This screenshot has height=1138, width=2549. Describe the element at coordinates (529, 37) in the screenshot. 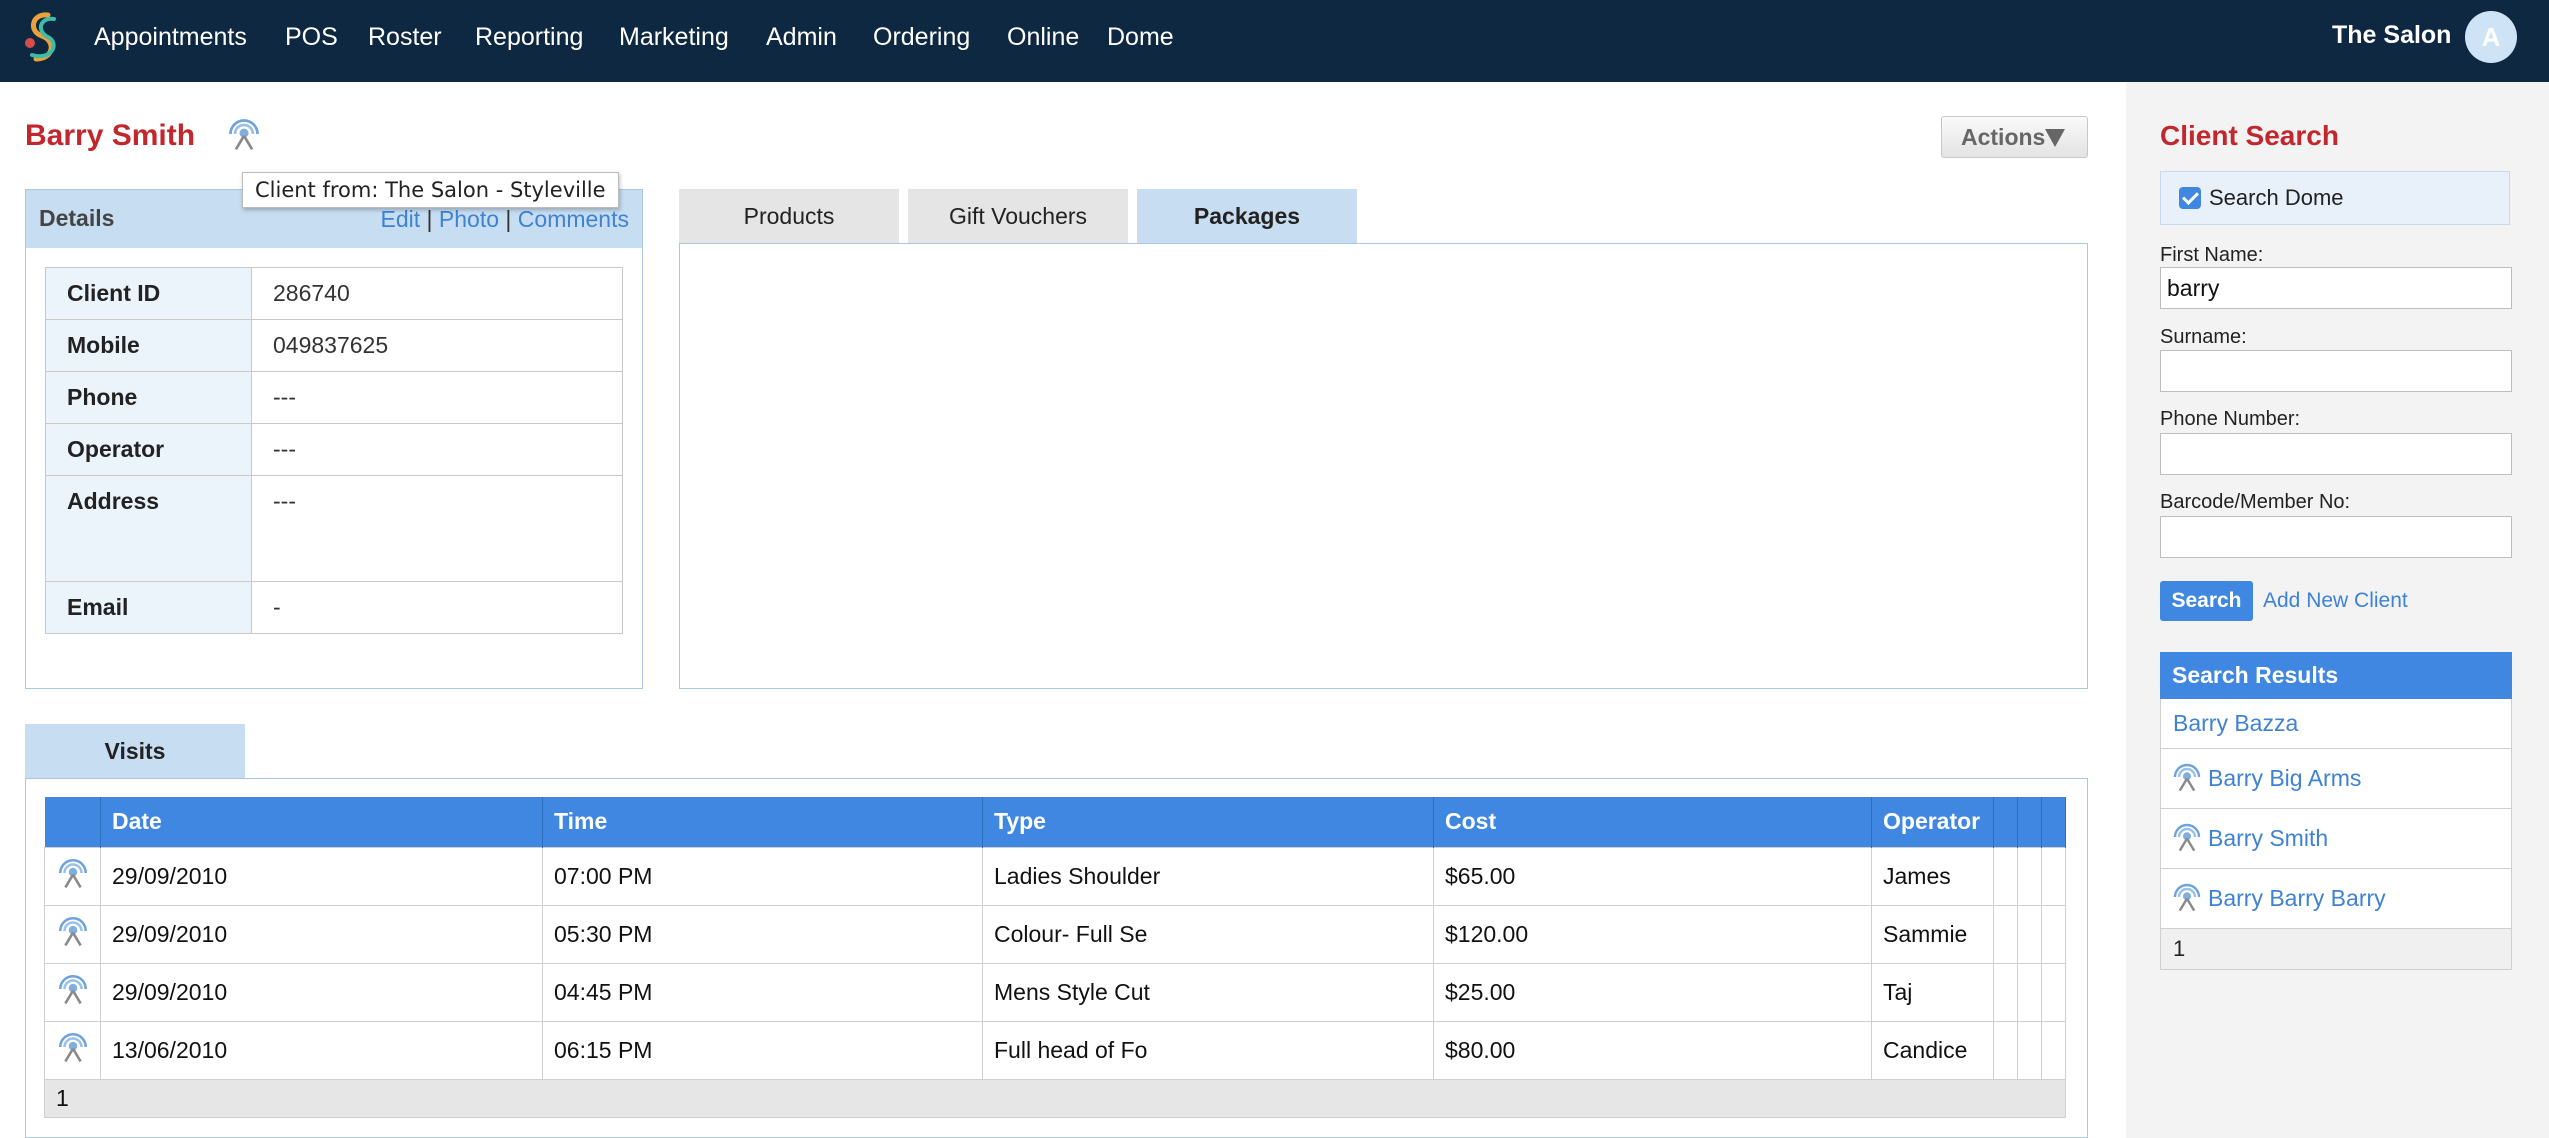

I see `nav-reporting: Reporting` at that location.